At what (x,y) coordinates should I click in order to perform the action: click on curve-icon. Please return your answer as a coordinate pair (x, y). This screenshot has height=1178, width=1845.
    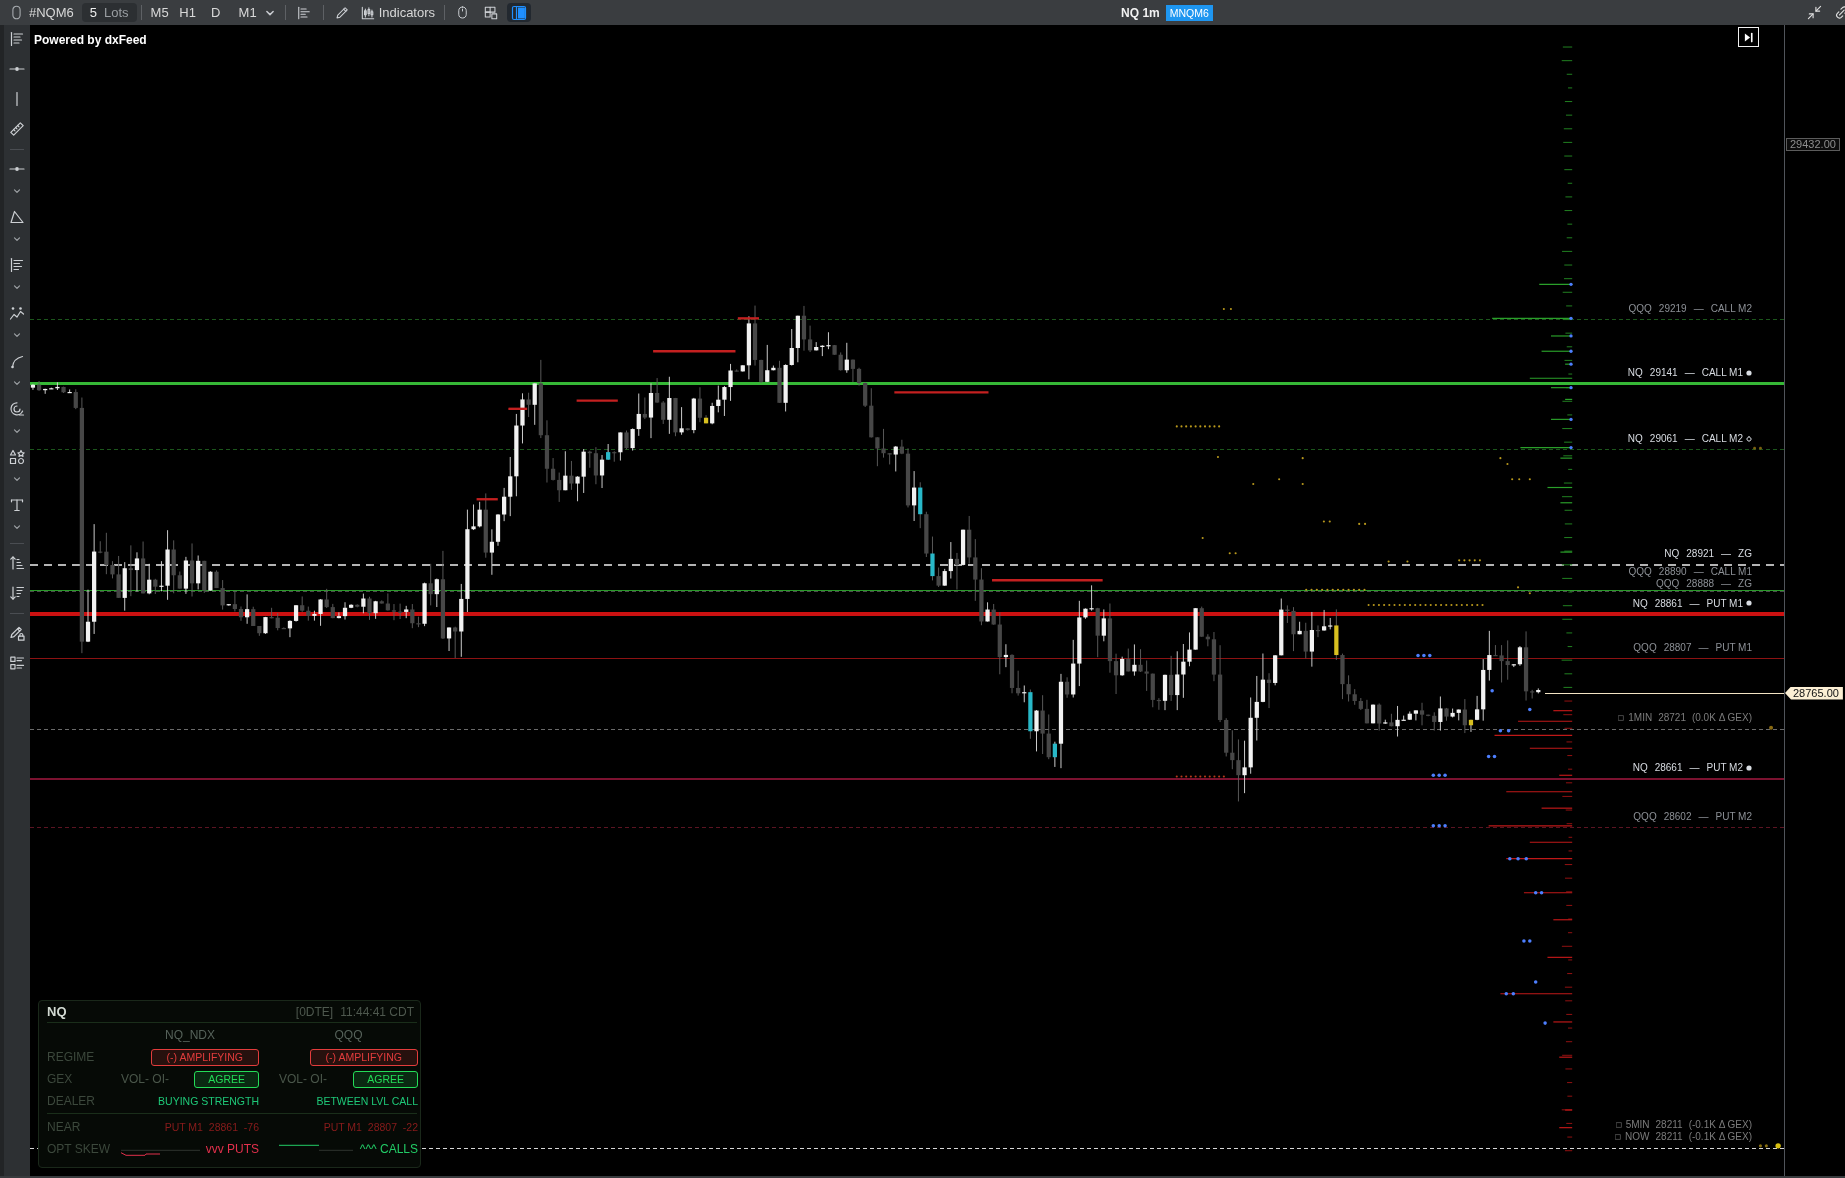
    Looking at the image, I should click on (17, 361).